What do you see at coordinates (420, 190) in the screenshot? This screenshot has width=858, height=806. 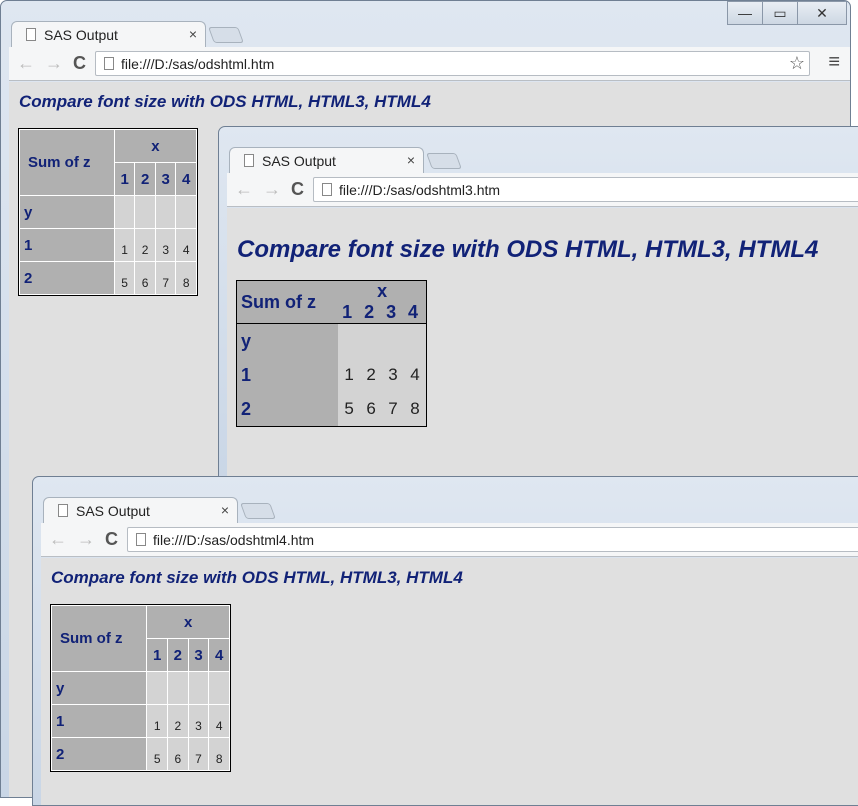 I see `url-text: file:///D:/sas/odshtml3.htm` at bounding box center [420, 190].